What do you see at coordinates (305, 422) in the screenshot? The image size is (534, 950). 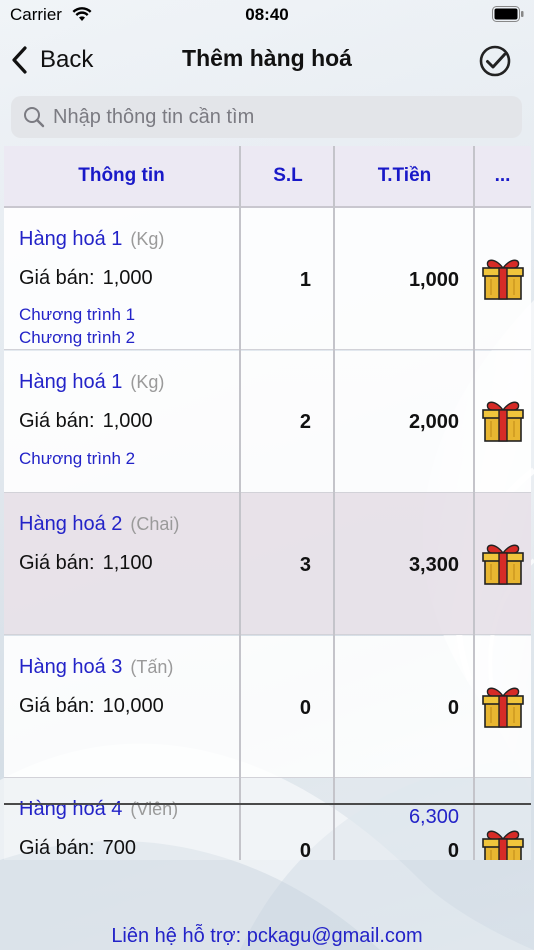 I see `quantity-value: 2` at bounding box center [305, 422].